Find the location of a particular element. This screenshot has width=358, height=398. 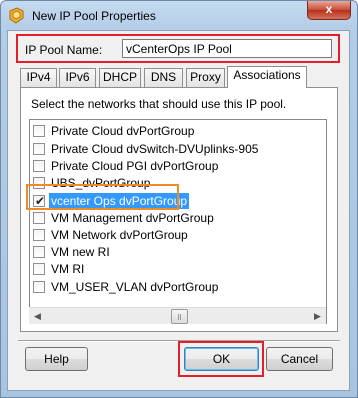

close-button: x is located at coordinates (329, 10).